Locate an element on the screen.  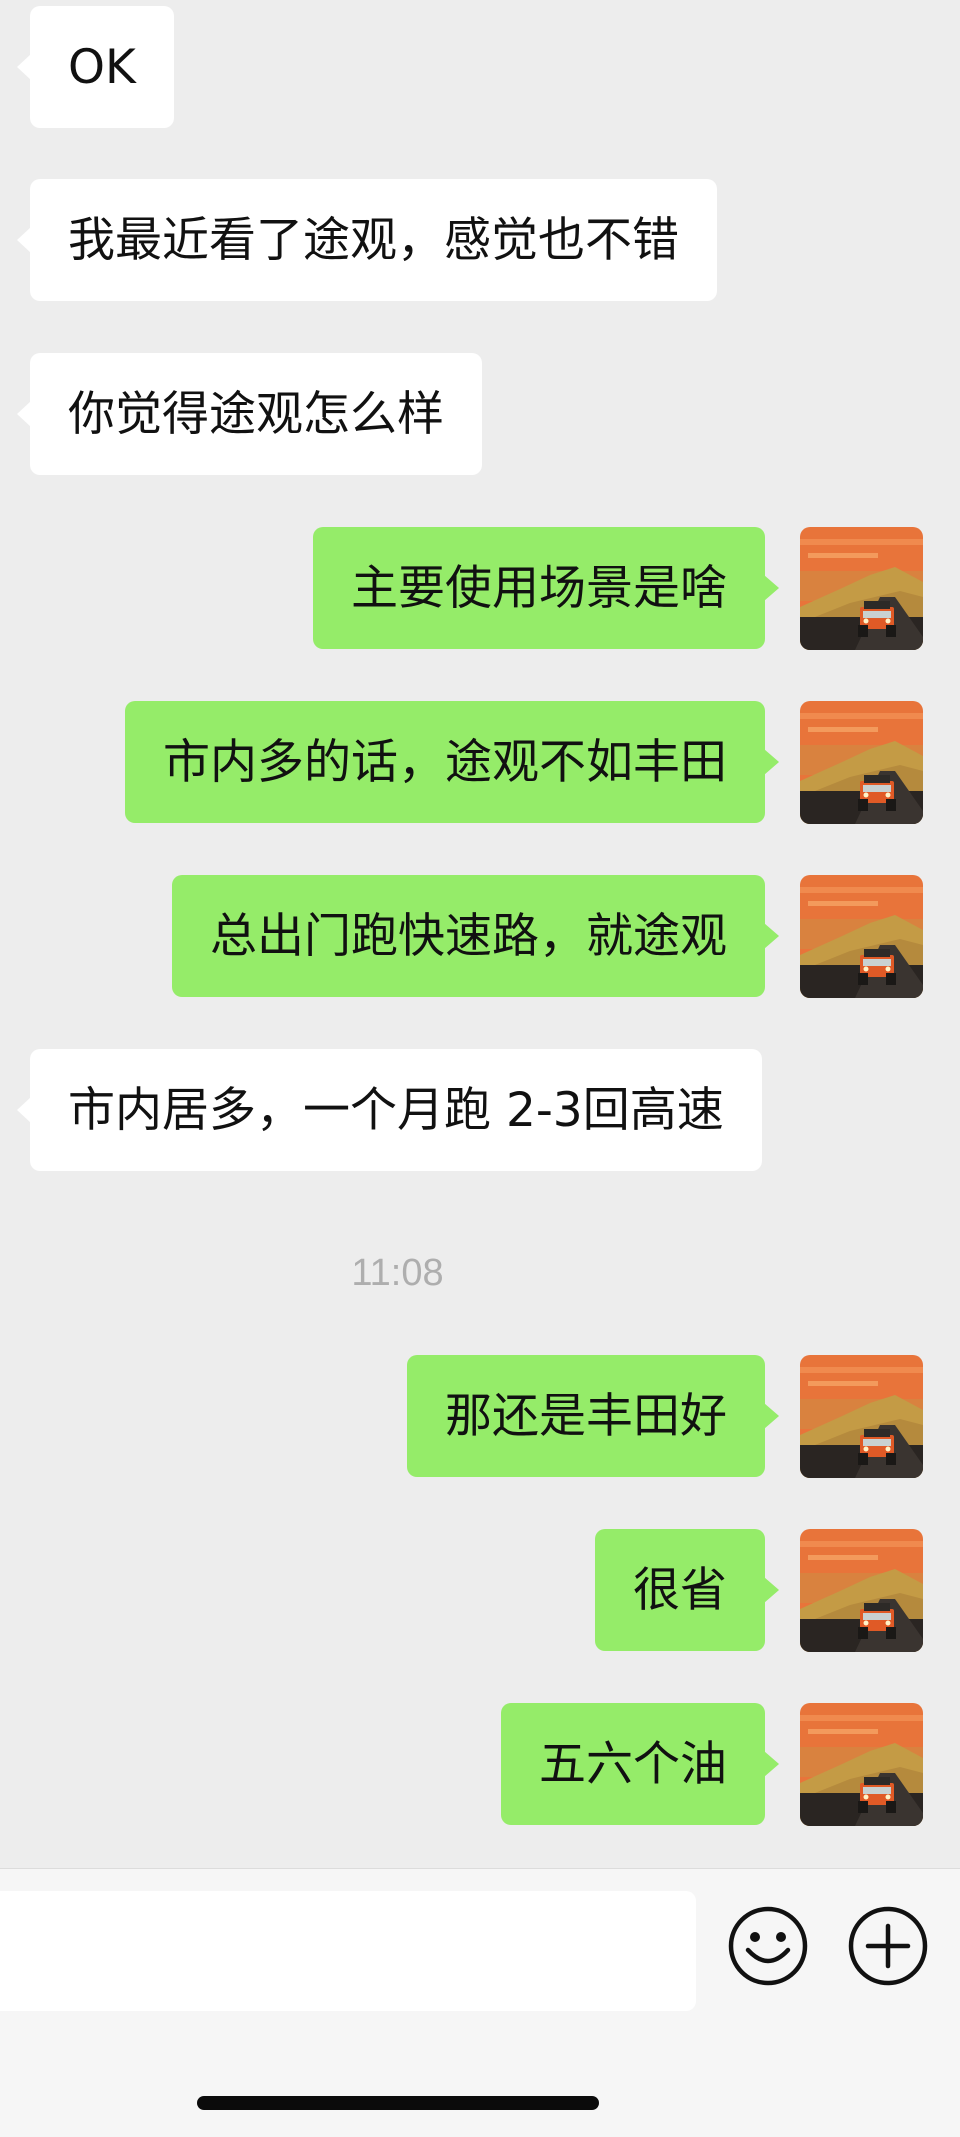
smiley-face-icon is located at coordinates (768, 1946).